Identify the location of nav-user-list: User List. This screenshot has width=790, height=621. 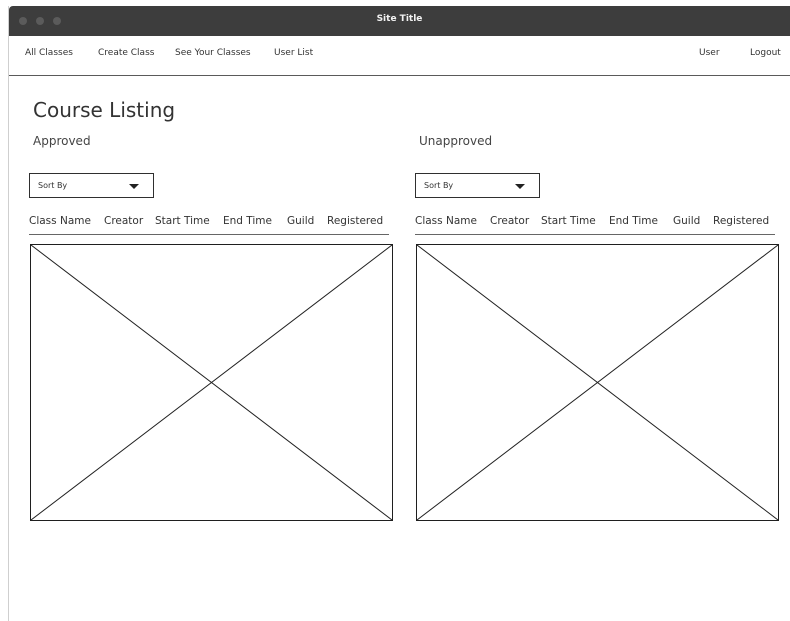
(293, 53).